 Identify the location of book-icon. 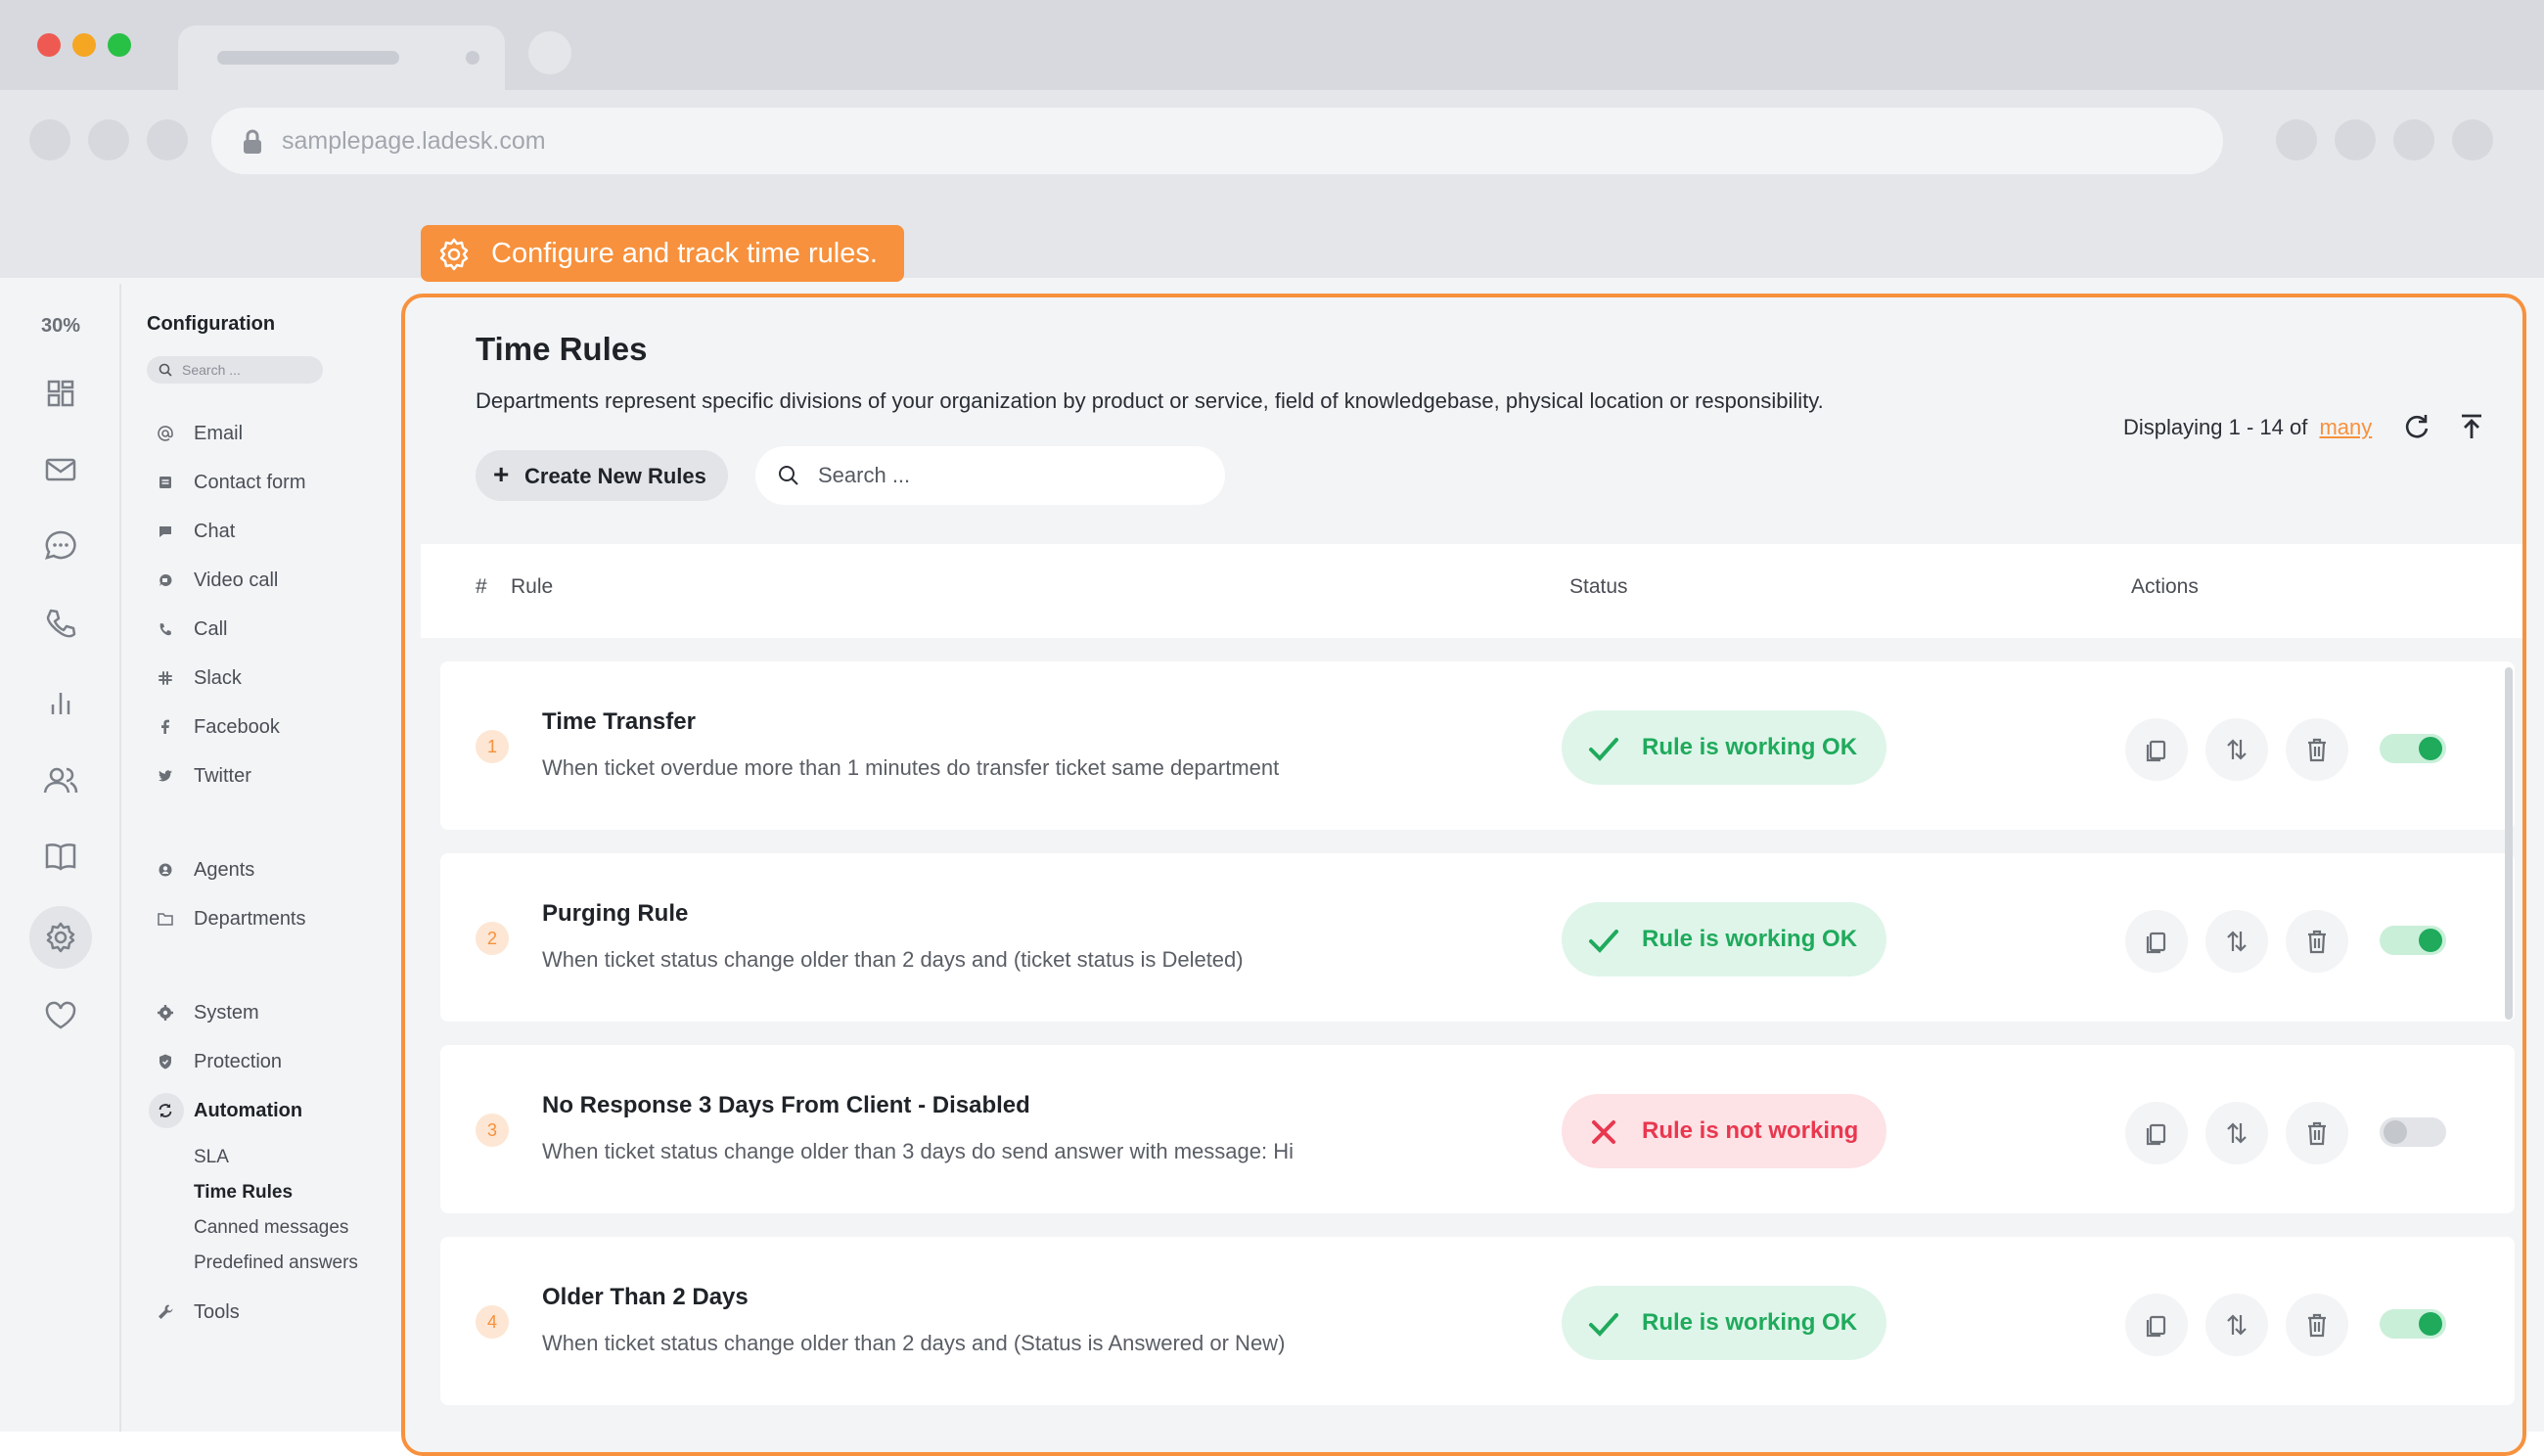
(61, 857).